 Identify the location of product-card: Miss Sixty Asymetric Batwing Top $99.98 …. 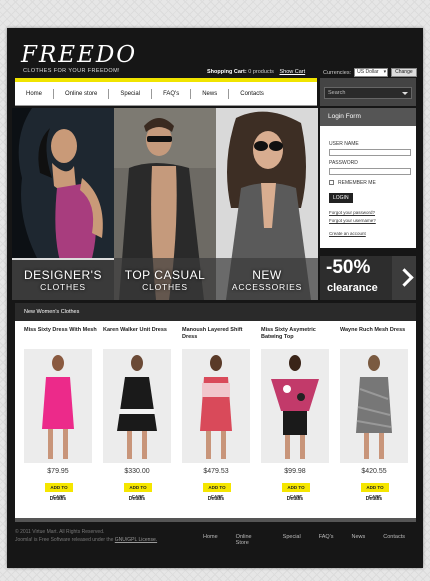
(292, 419).